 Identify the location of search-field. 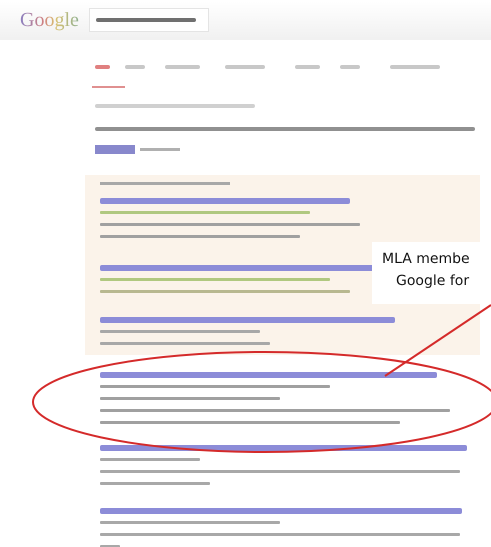
(148, 20).